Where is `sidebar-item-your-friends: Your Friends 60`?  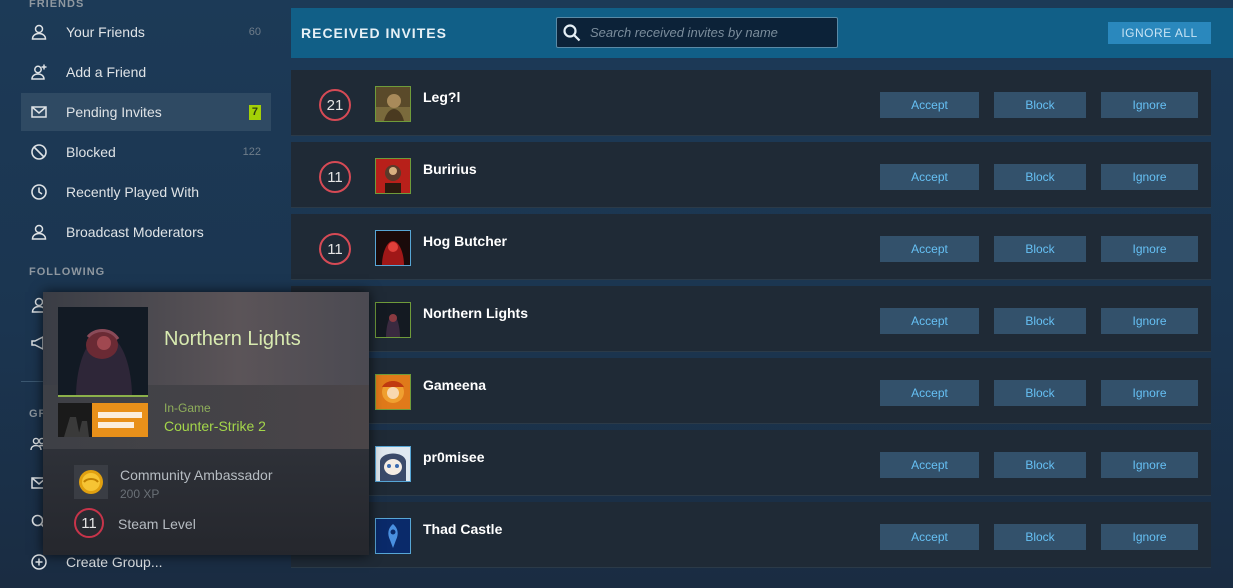
sidebar-item-your-friends: Your Friends 60 is located at coordinates (146, 32).